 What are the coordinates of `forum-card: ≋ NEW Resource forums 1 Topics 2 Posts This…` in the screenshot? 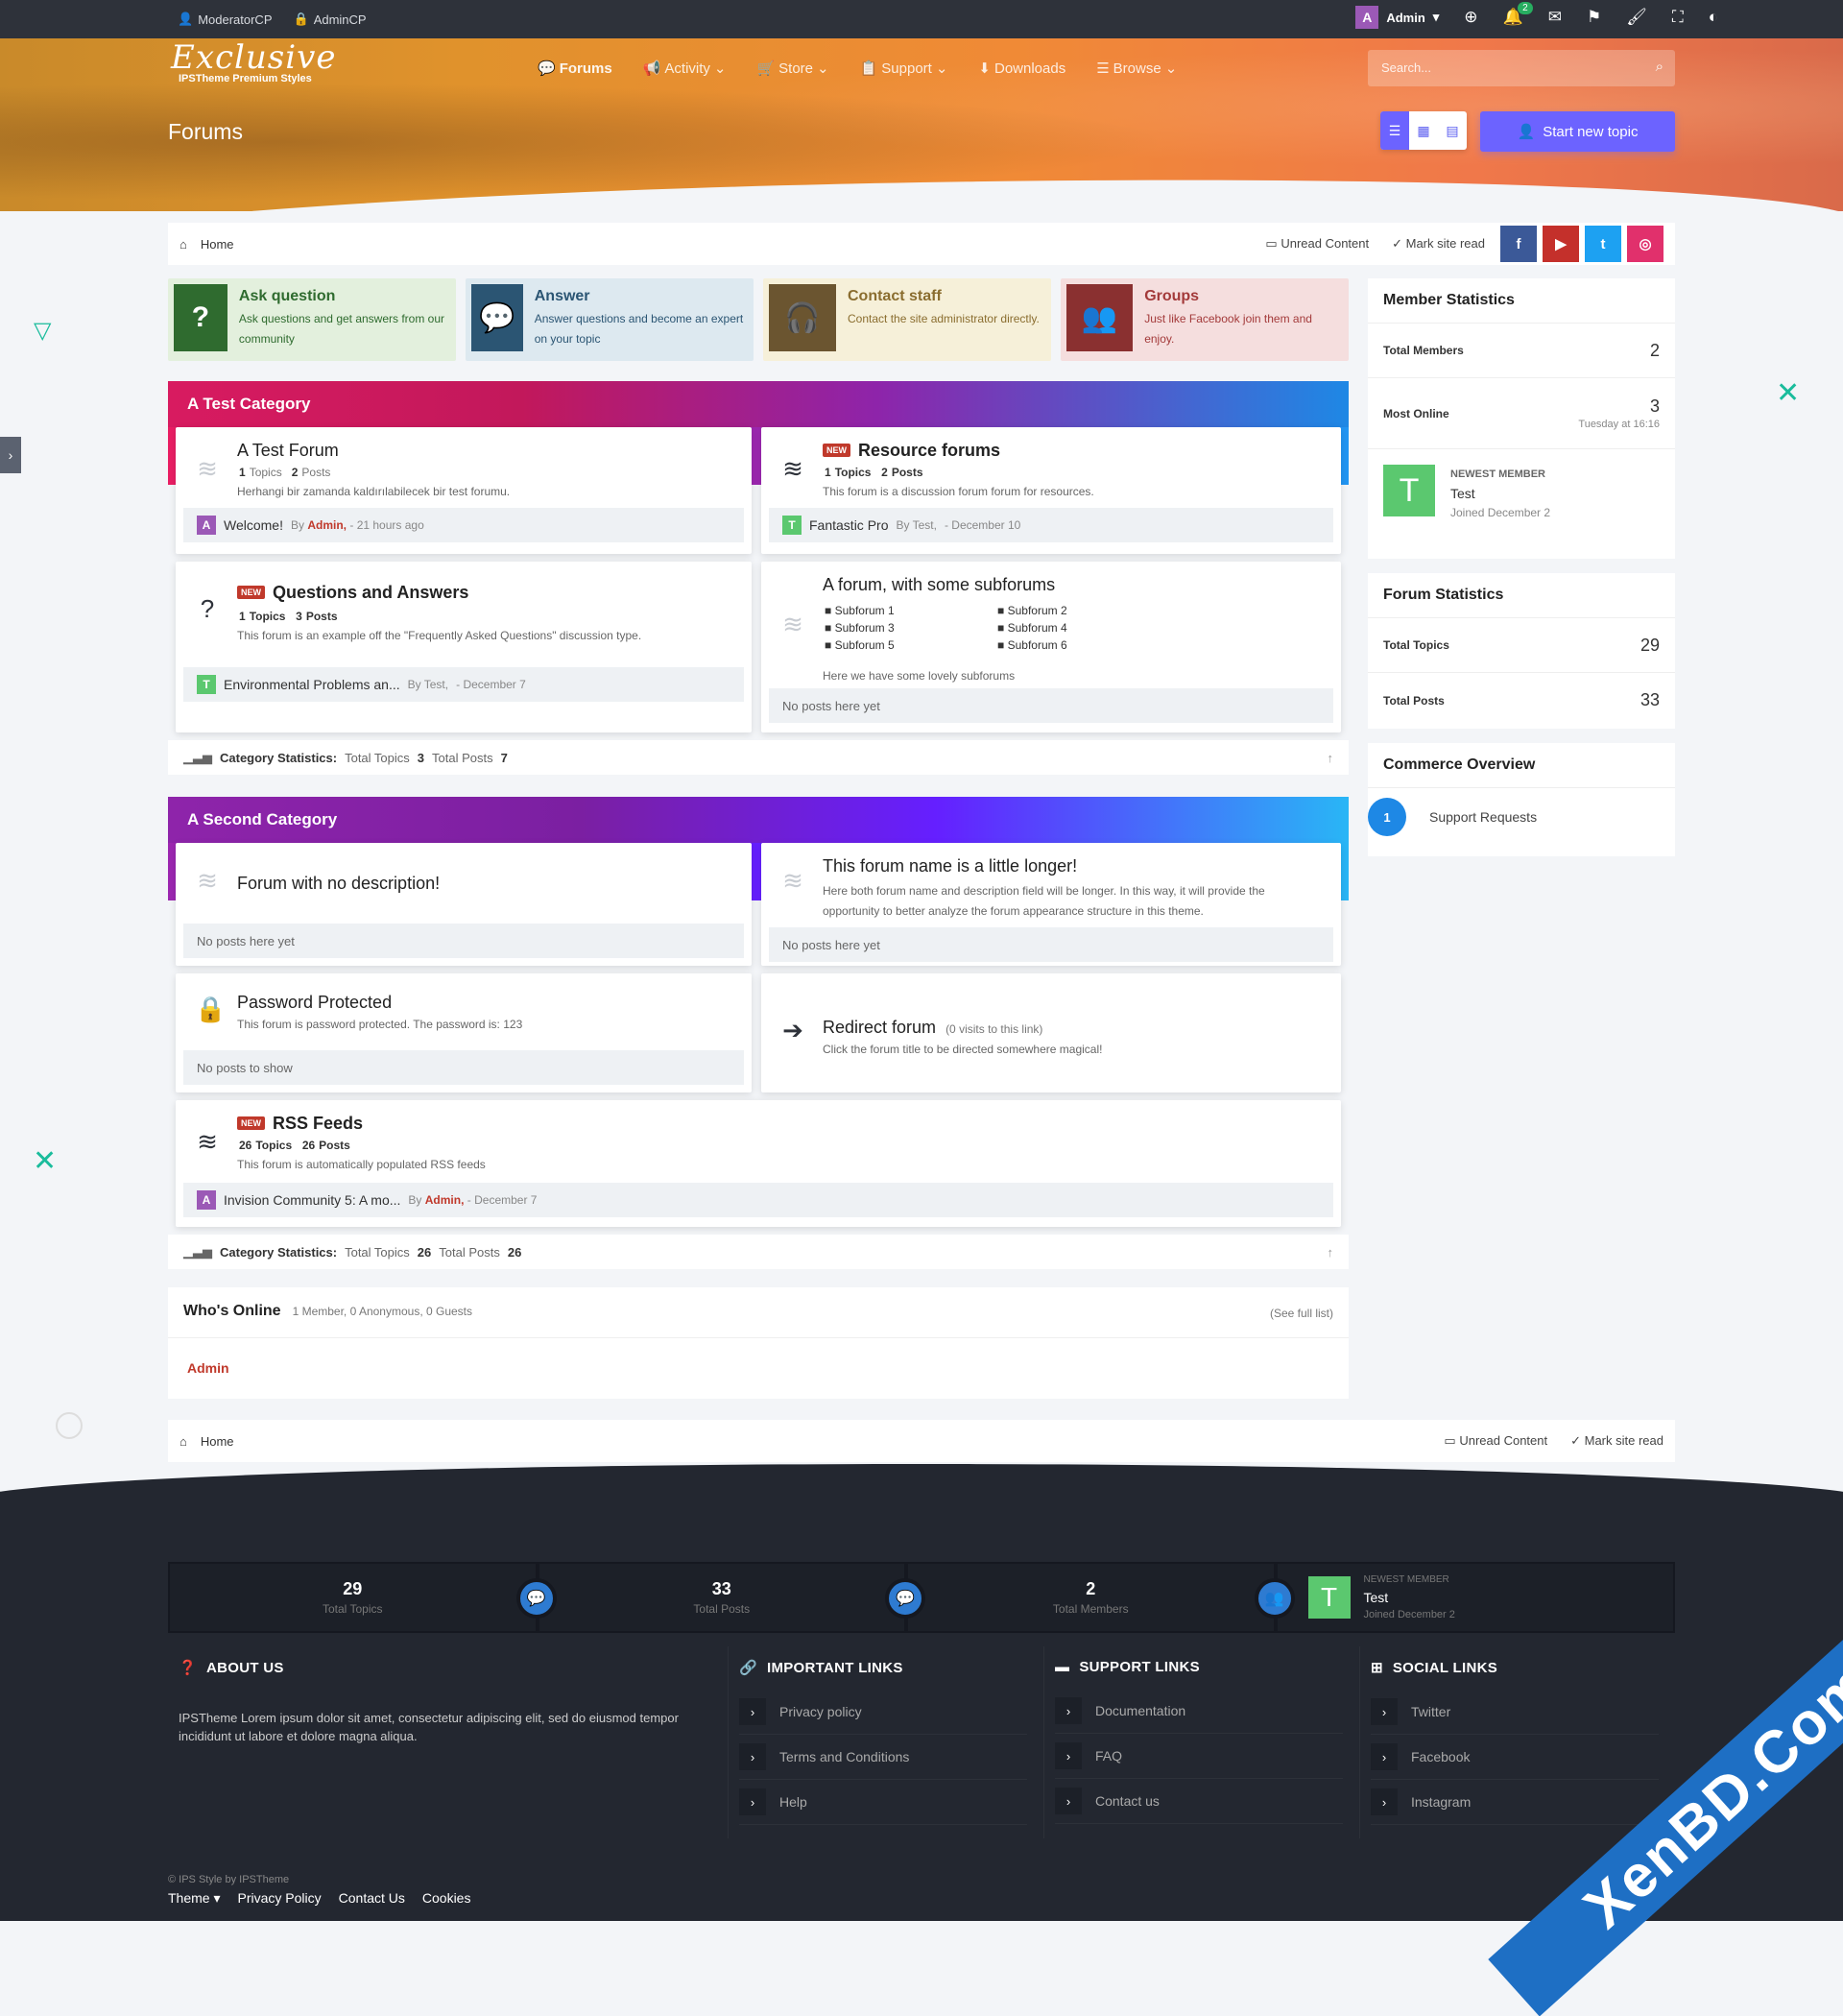 It's located at (1051, 491).